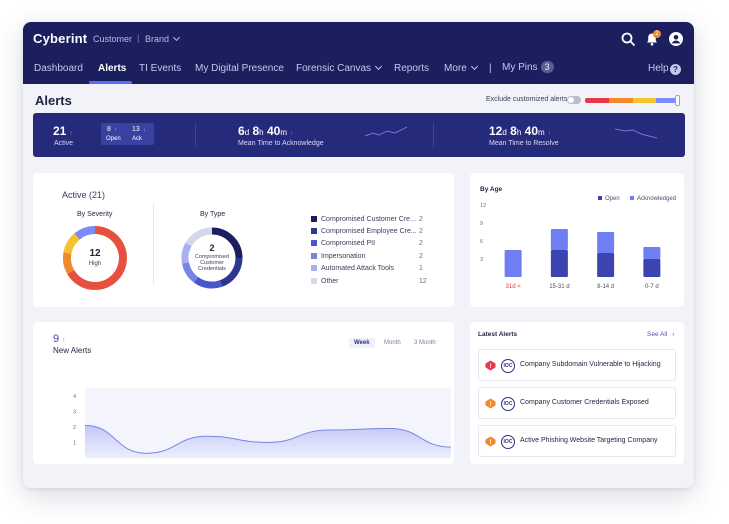 The image size is (729, 524). Describe the element at coordinates (95, 214) in the screenshot. I see `by-severity-title: By Severity` at that location.